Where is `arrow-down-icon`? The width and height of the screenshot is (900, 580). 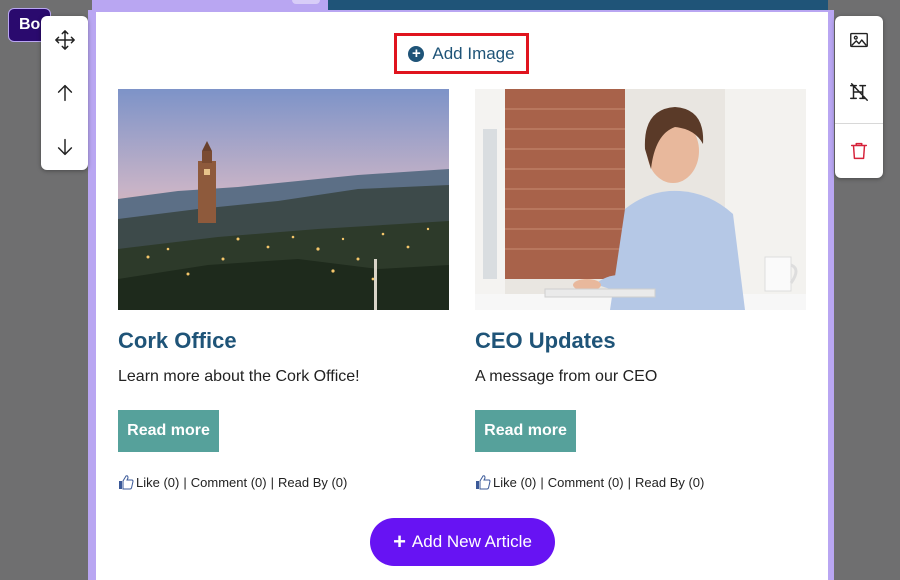
arrow-down-icon is located at coordinates (64, 147).